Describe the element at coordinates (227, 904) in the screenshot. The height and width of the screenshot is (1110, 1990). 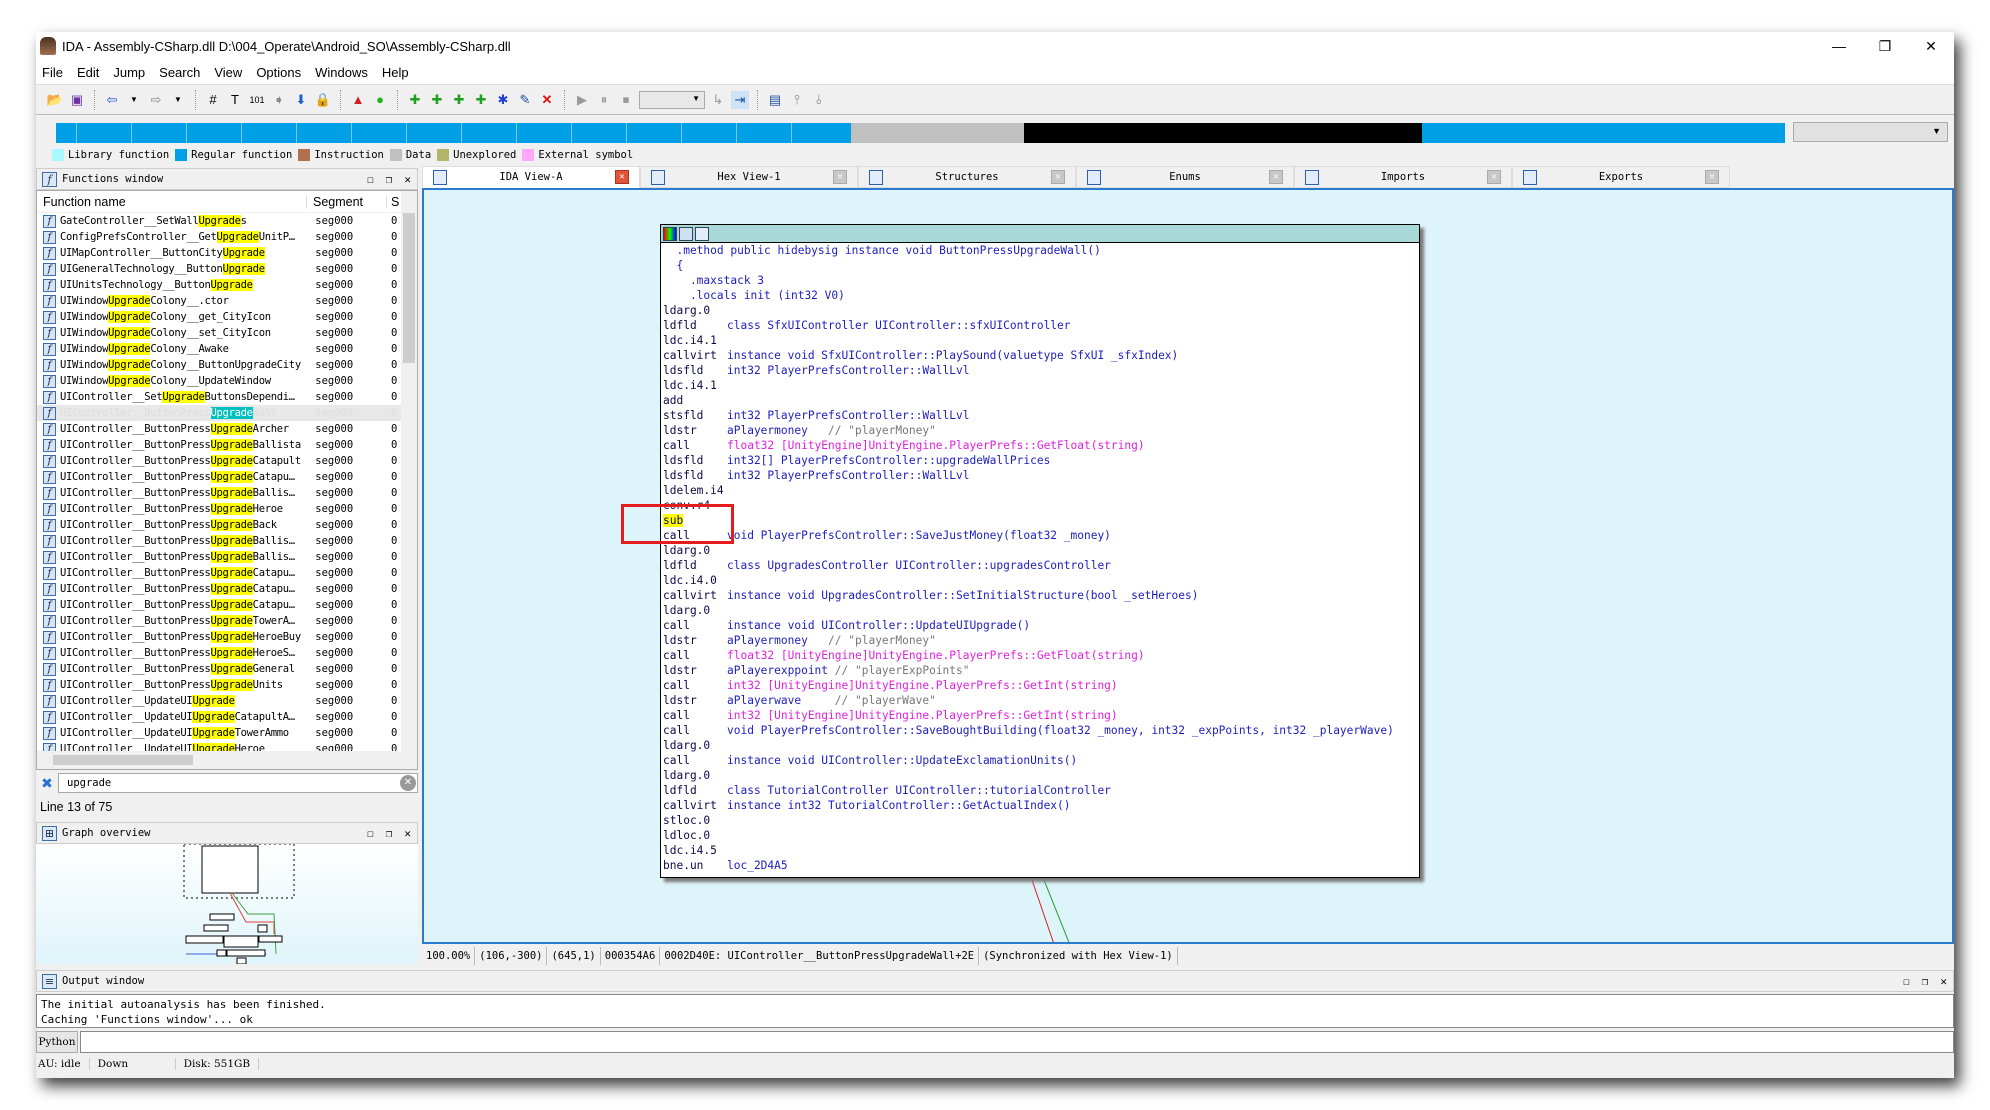
I see `graph-overview` at that location.